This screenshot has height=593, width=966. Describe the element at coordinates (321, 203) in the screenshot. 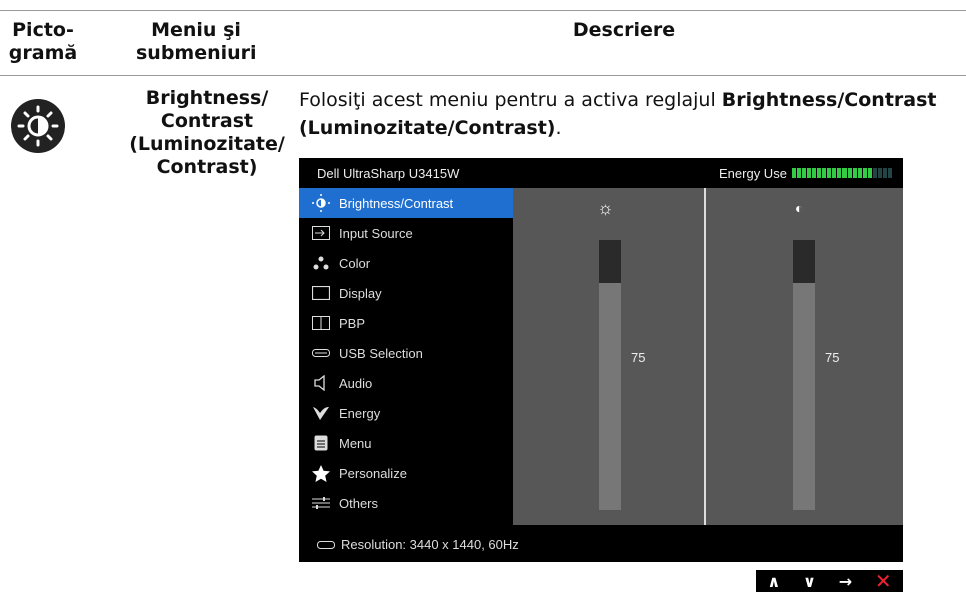

I see `brightness-icon` at that location.